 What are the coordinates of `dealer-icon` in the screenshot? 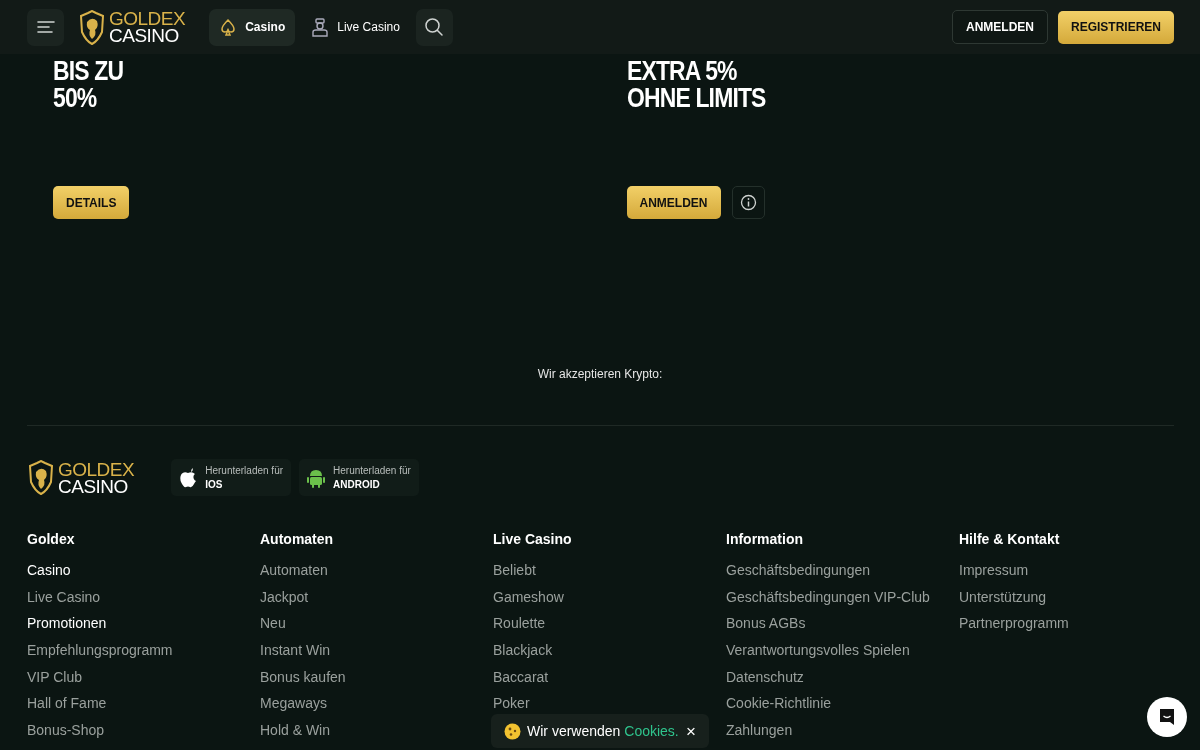 It's located at (320, 27).